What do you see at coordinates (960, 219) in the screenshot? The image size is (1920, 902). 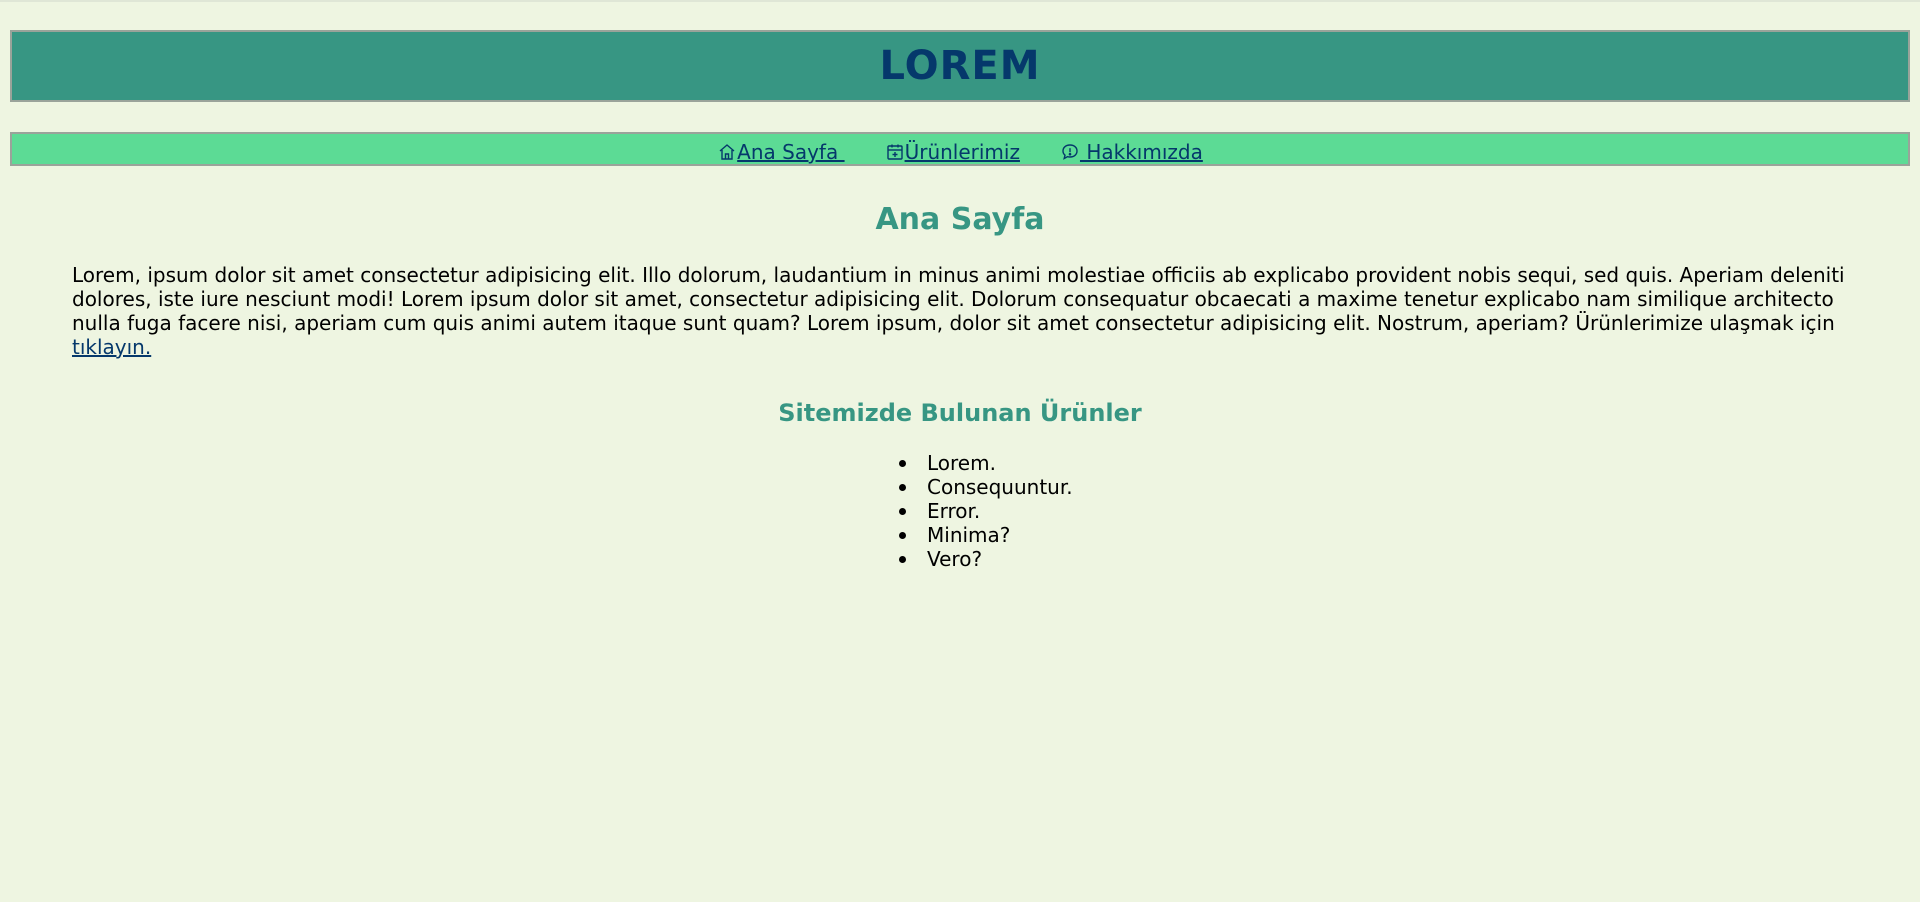 I see `page-title: Ana Sayfa` at bounding box center [960, 219].